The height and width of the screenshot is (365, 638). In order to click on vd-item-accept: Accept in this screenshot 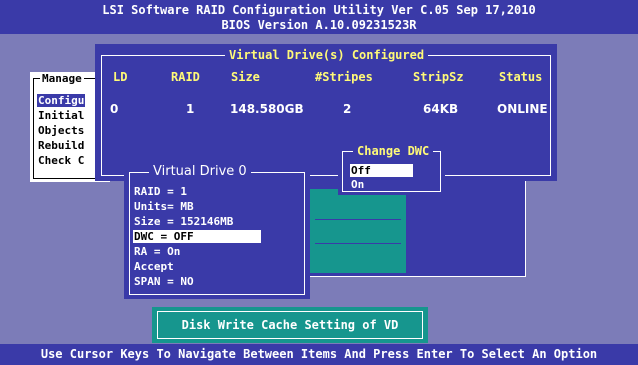, I will do `click(154, 266)`.